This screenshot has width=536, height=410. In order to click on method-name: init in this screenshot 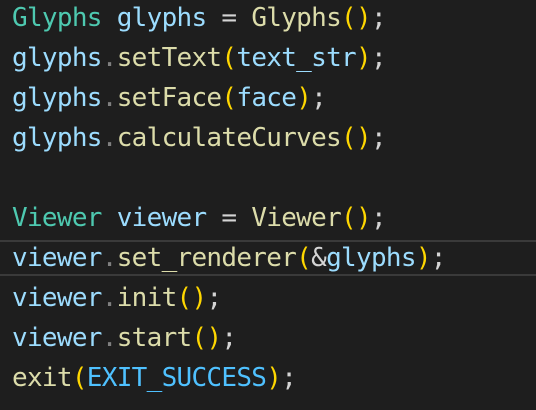, I will do `click(147, 298)`.